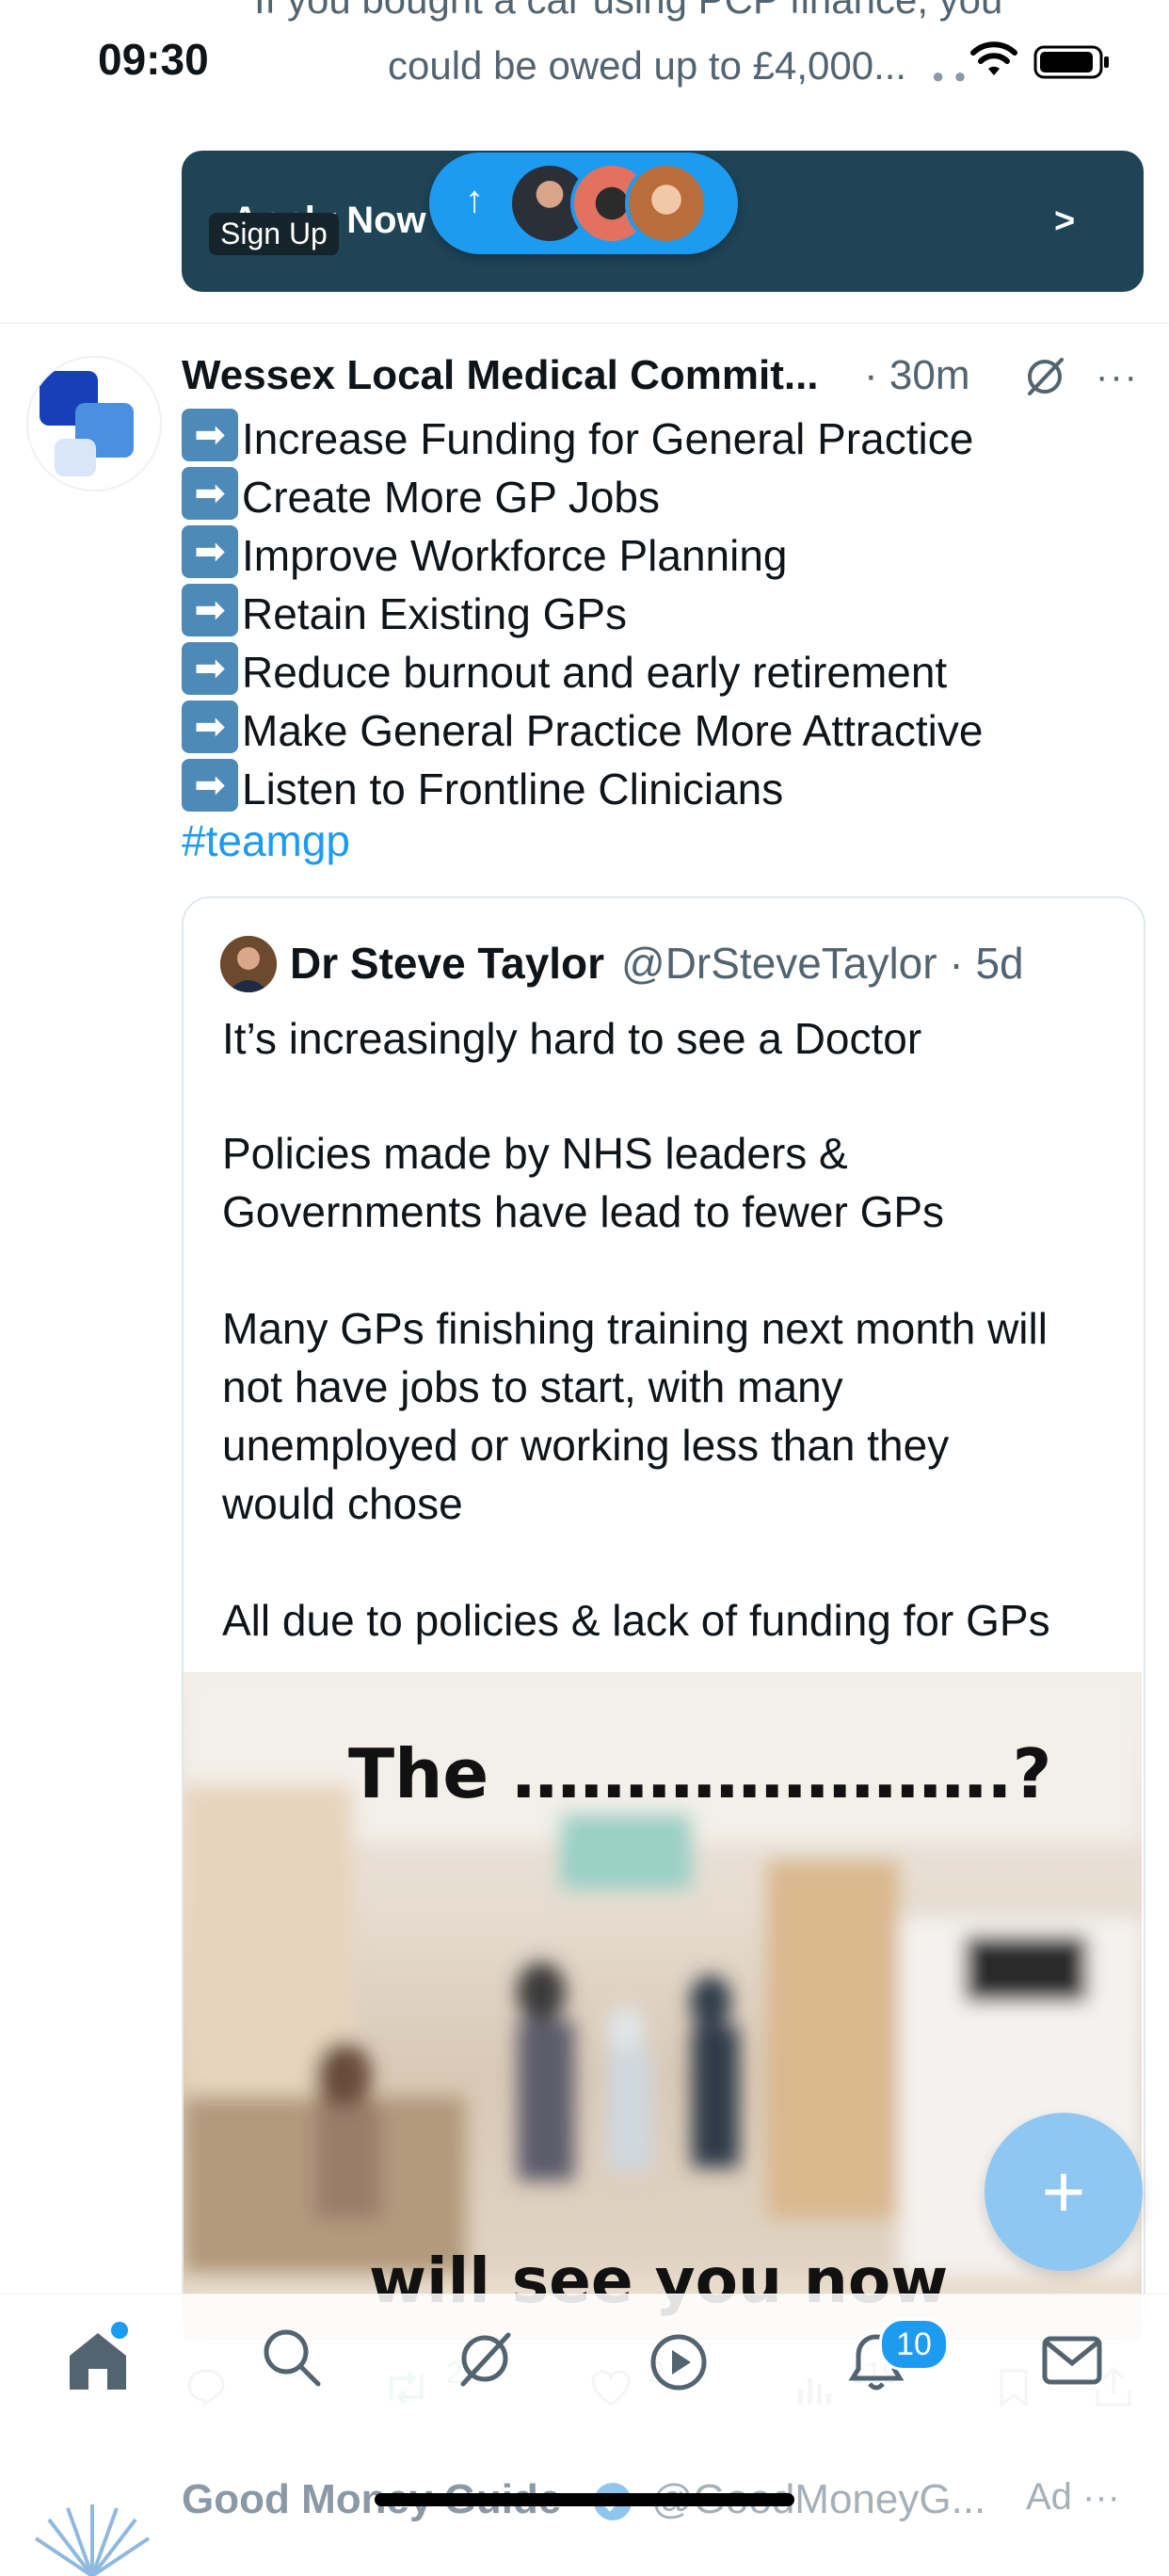 This screenshot has height=2576, width=1169. I want to click on compose-button: +, so click(1064, 2192).